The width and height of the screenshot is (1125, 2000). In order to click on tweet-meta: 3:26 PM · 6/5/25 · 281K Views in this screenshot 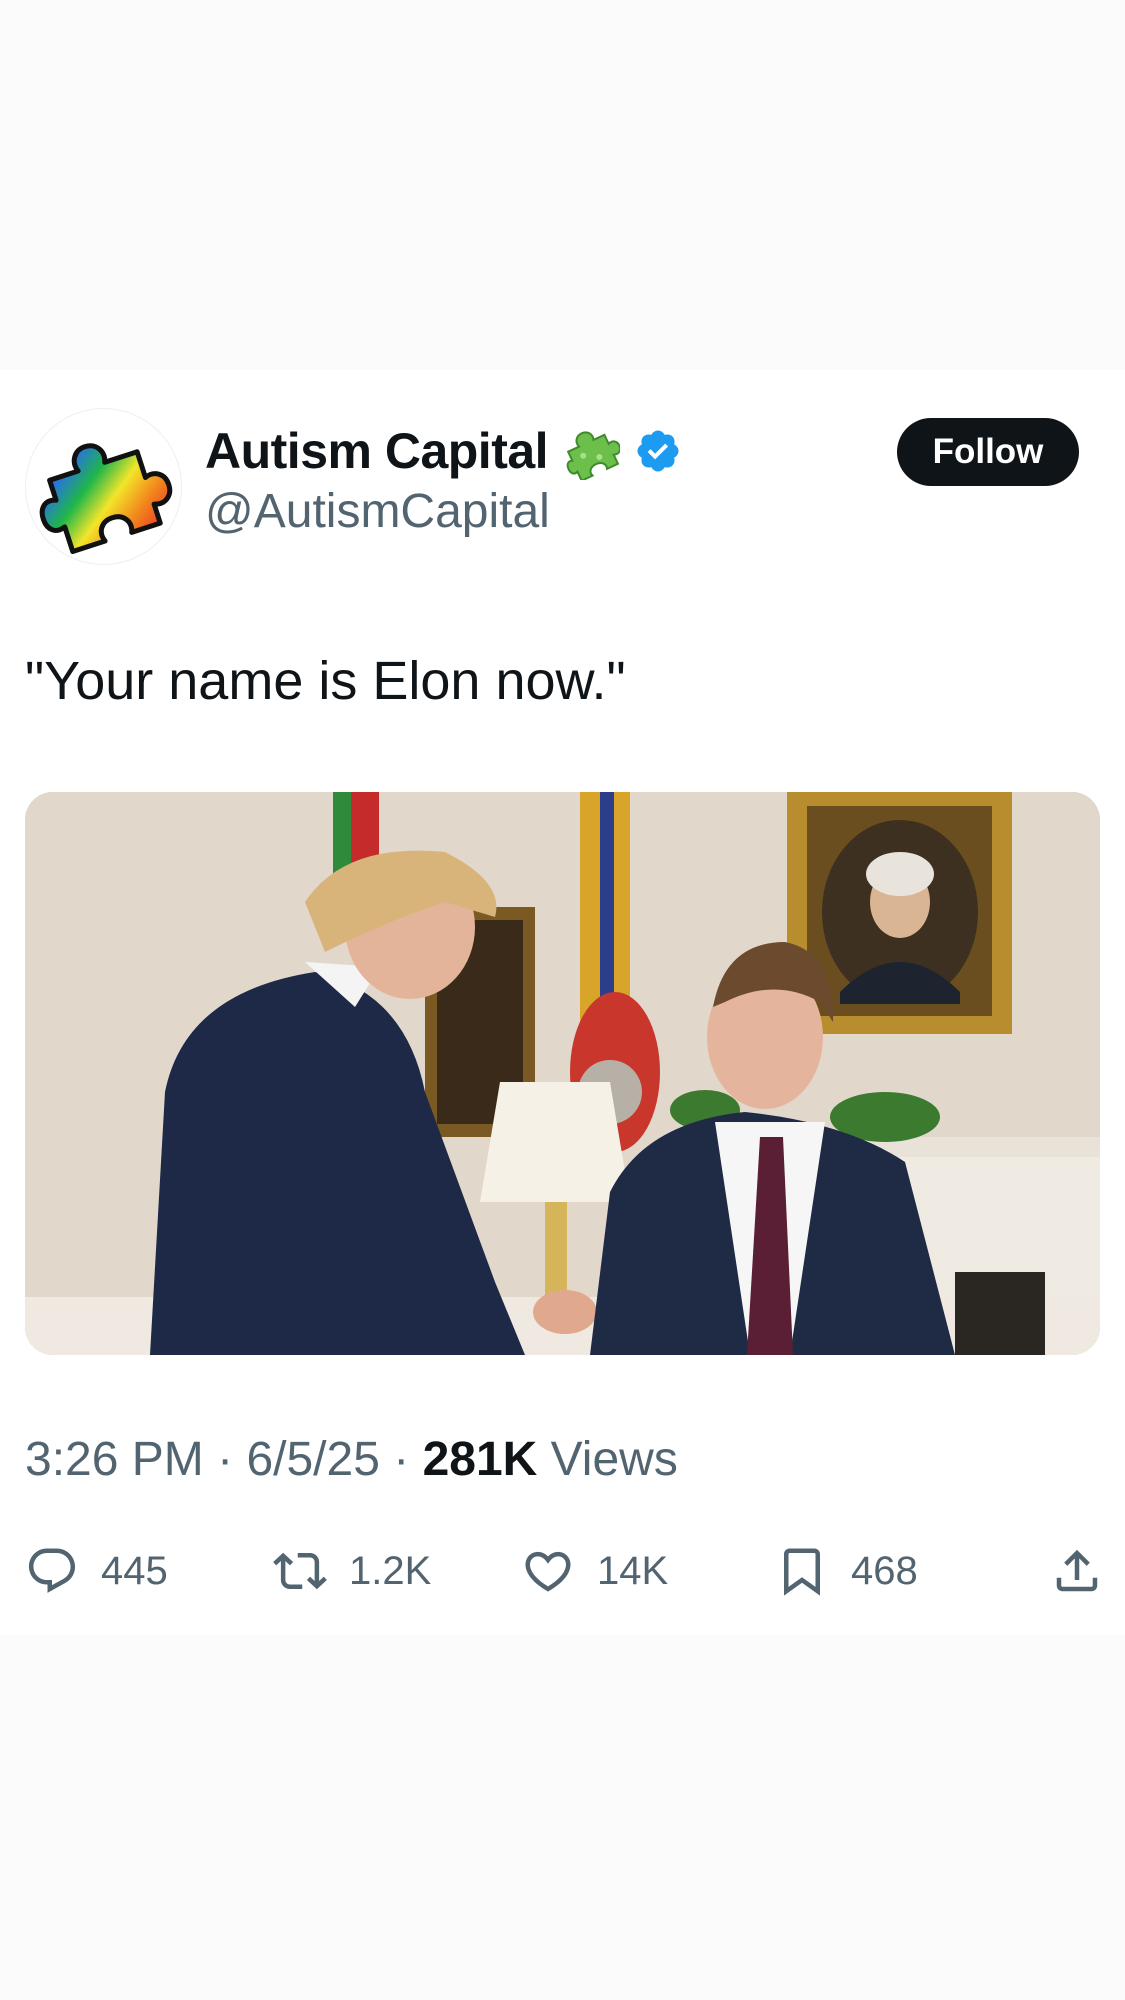, I will do `click(351, 1459)`.